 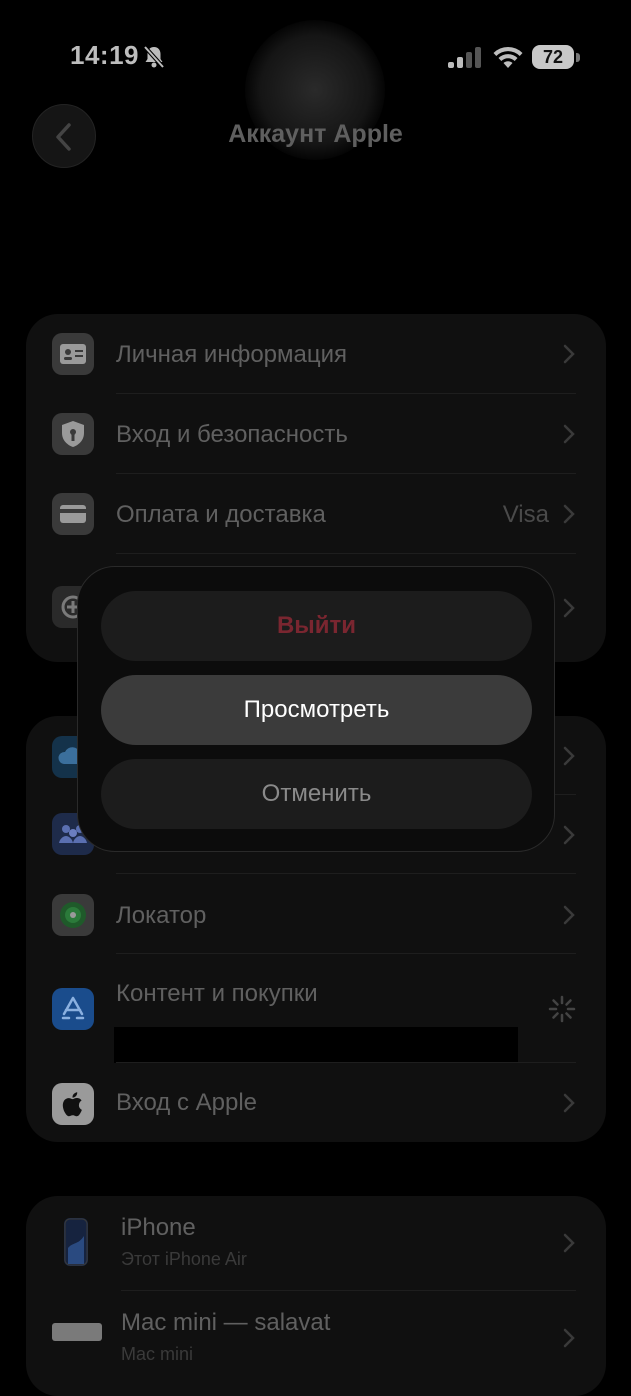 I want to click on list-item-sign-in-with-apple: Вход с Apple, so click(x=316, y=1102).